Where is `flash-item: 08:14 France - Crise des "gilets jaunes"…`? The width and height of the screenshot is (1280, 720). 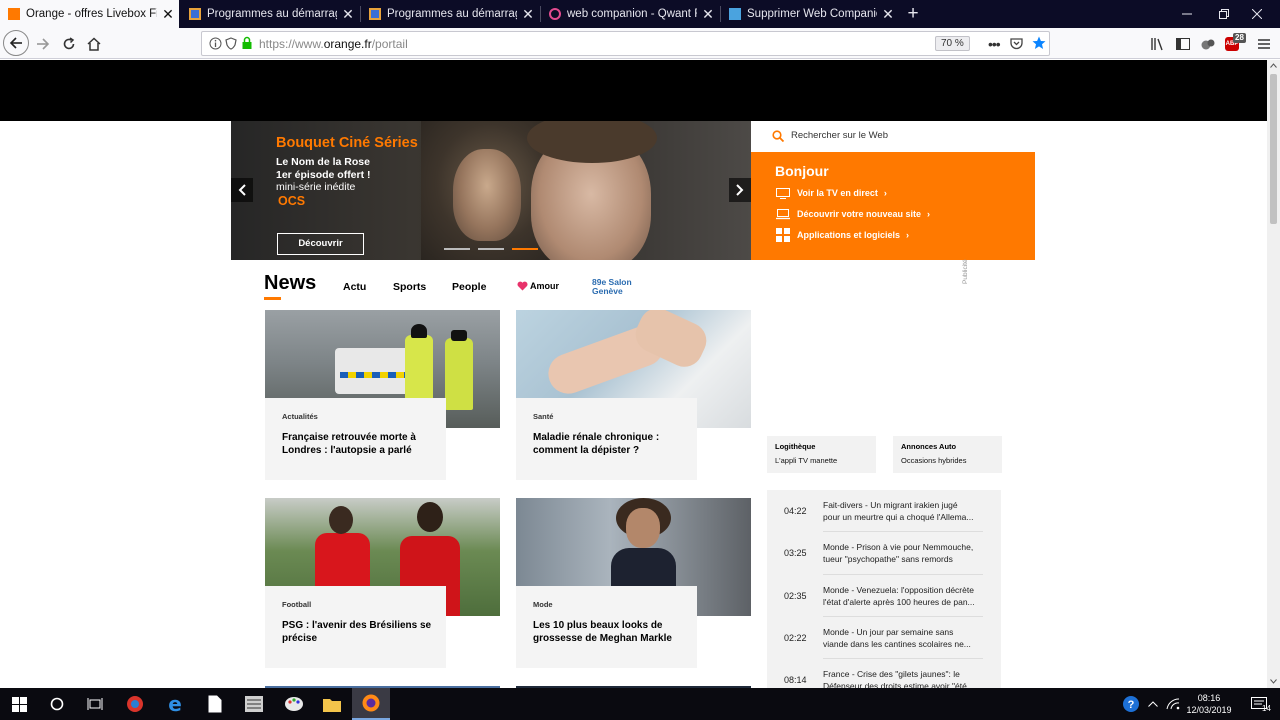 flash-item: 08:14 France - Crise des "gilets jaunes"… is located at coordinates (884, 677).